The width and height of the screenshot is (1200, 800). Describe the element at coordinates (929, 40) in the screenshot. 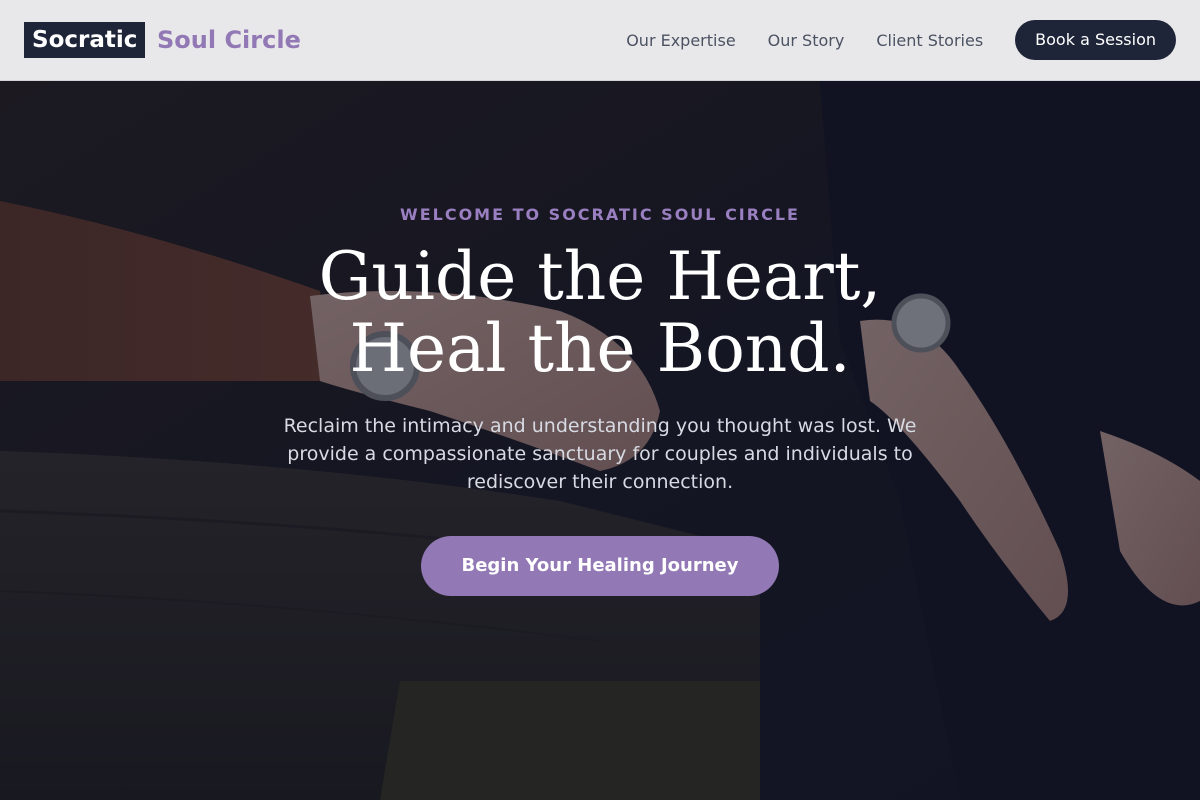

I see `nav-link-client-stories: Client Stories` at that location.